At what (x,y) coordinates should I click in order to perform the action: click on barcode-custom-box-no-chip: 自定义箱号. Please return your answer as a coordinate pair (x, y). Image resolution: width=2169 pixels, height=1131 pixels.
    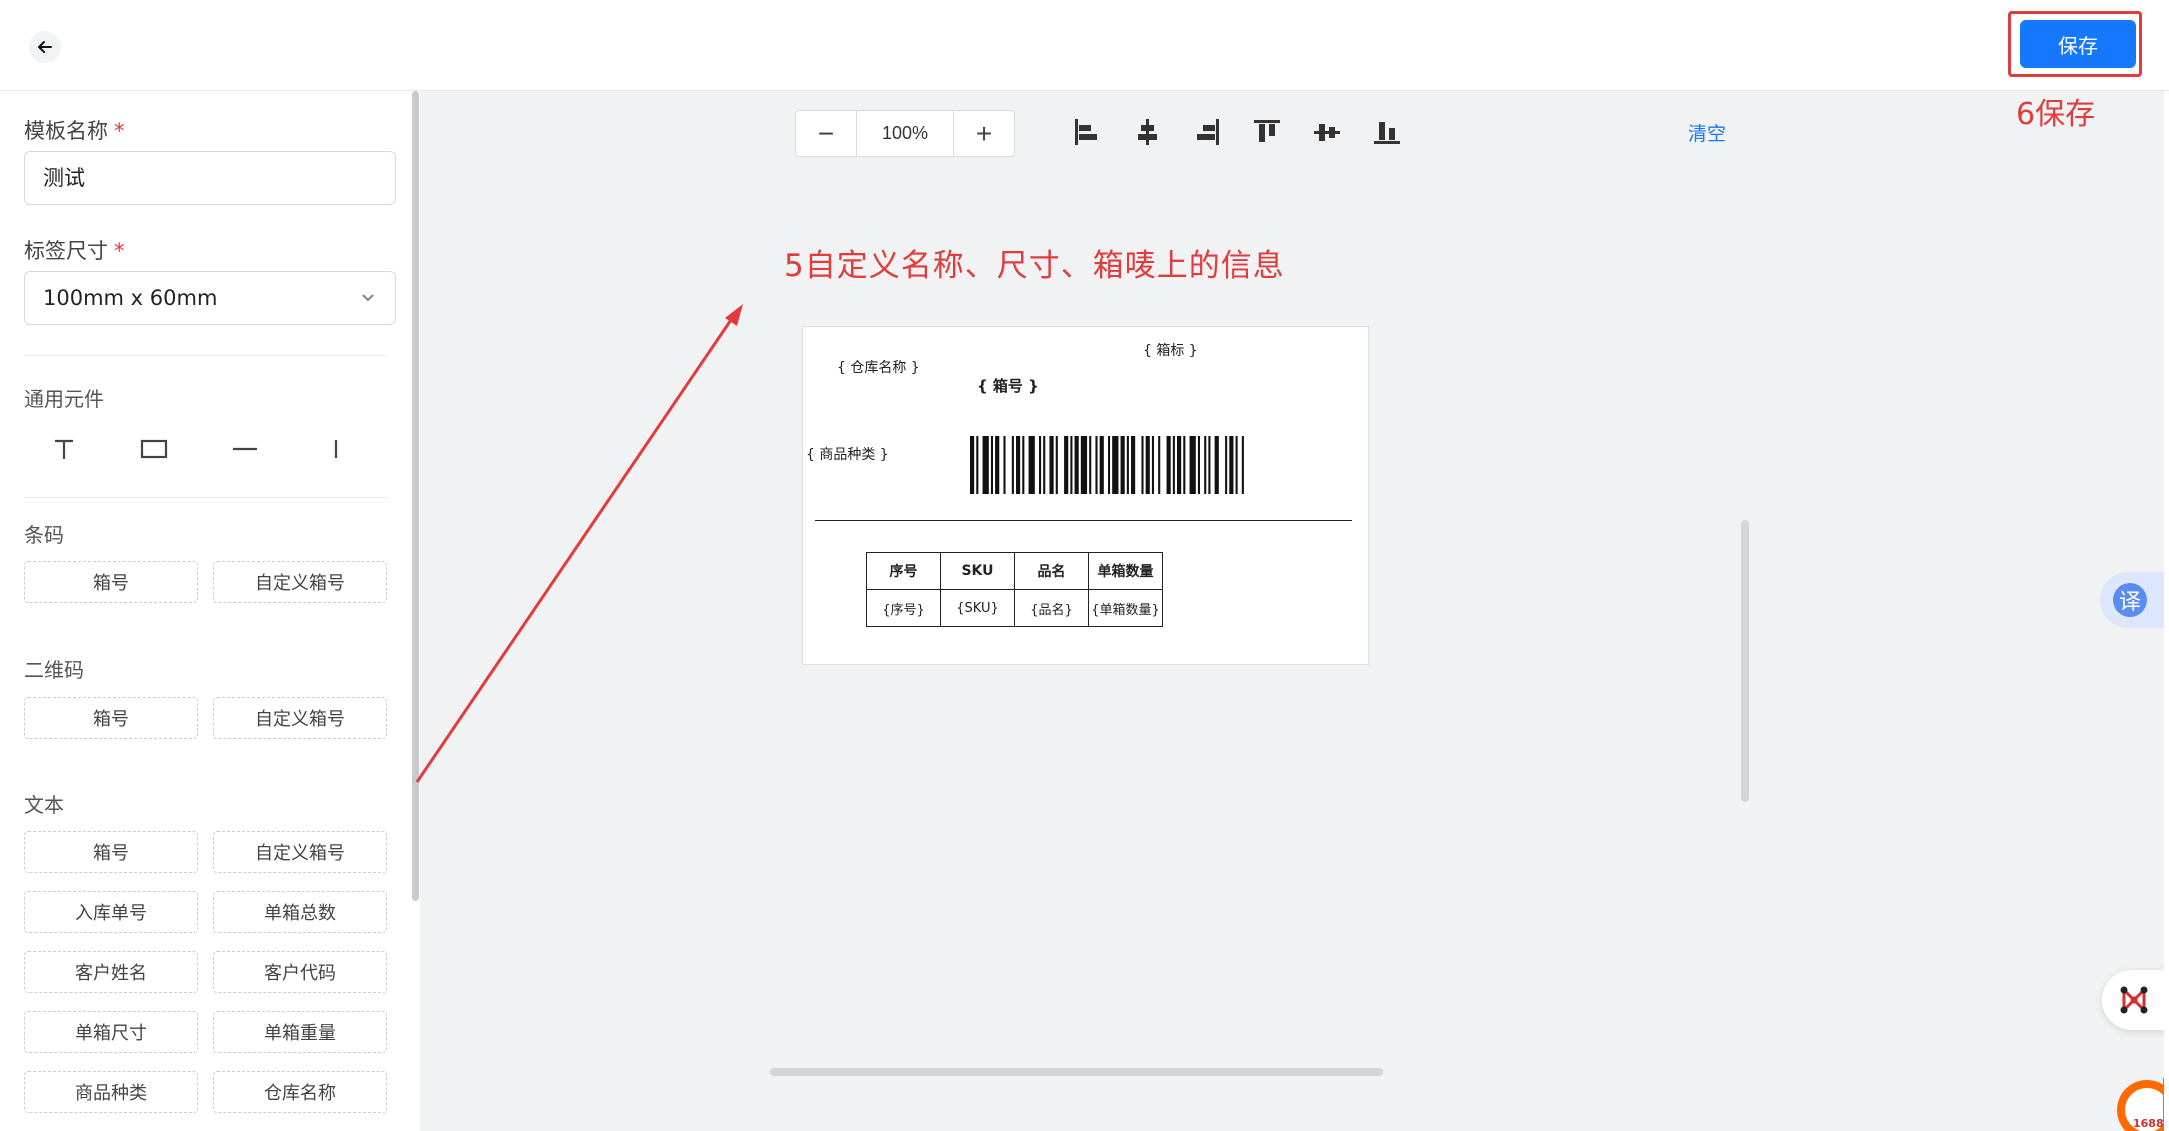
    Looking at the image, I should click on (300, 582).